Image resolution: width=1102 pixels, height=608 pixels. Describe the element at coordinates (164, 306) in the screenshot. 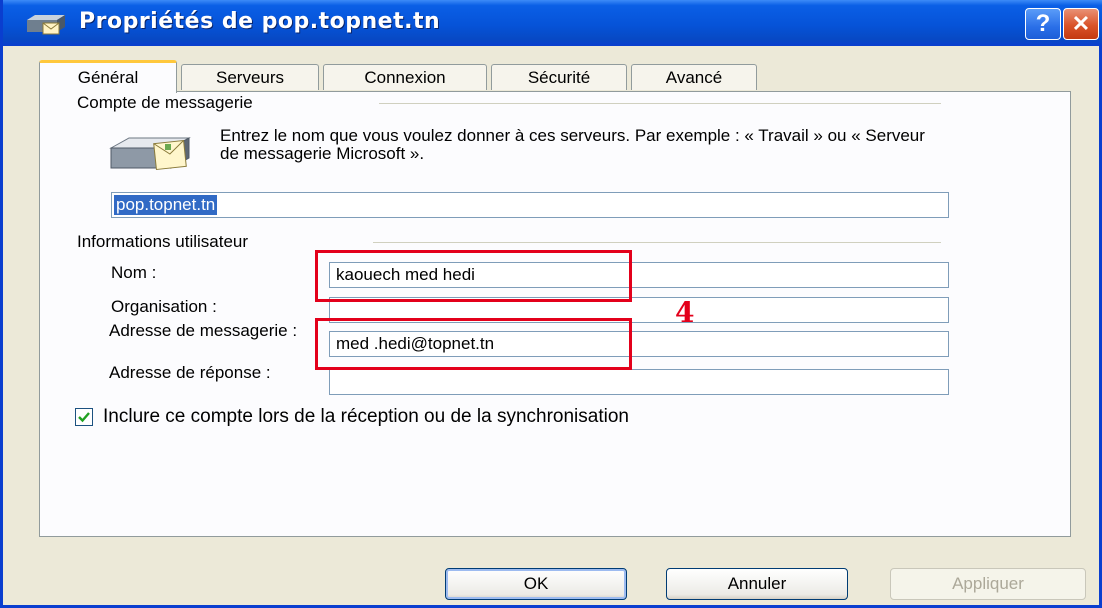

I see `organisation-label: Organisation :` at that location.